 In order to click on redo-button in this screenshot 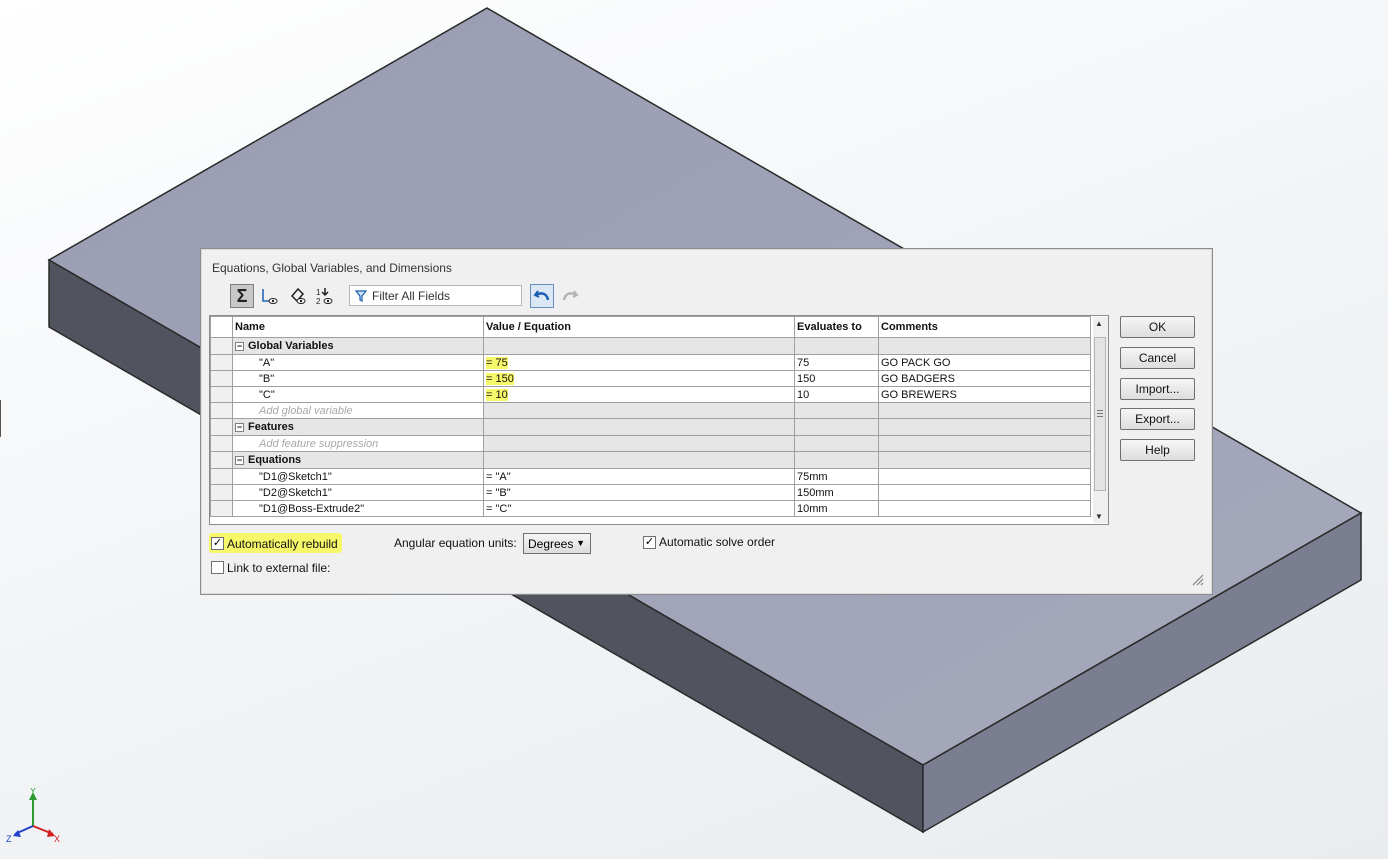, I will do `click(570, 296)`.